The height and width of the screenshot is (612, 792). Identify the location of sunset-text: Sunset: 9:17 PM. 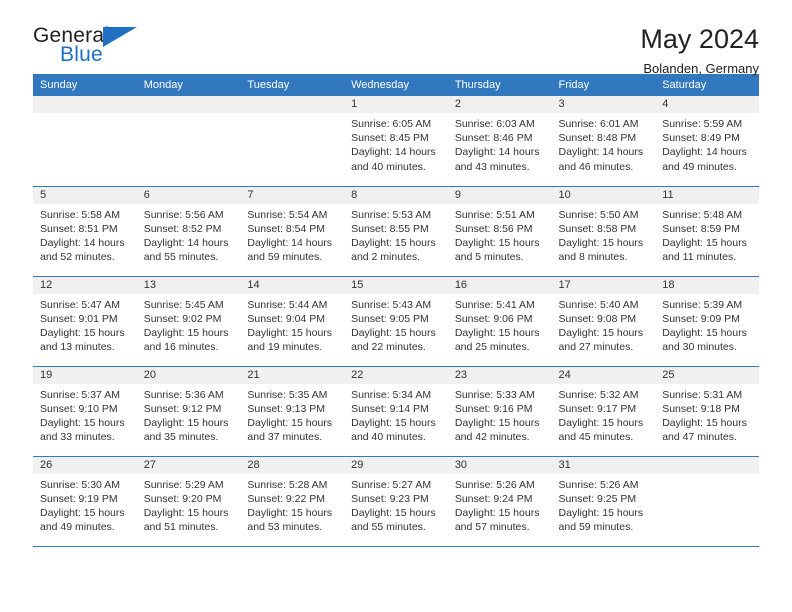
(597, 408).